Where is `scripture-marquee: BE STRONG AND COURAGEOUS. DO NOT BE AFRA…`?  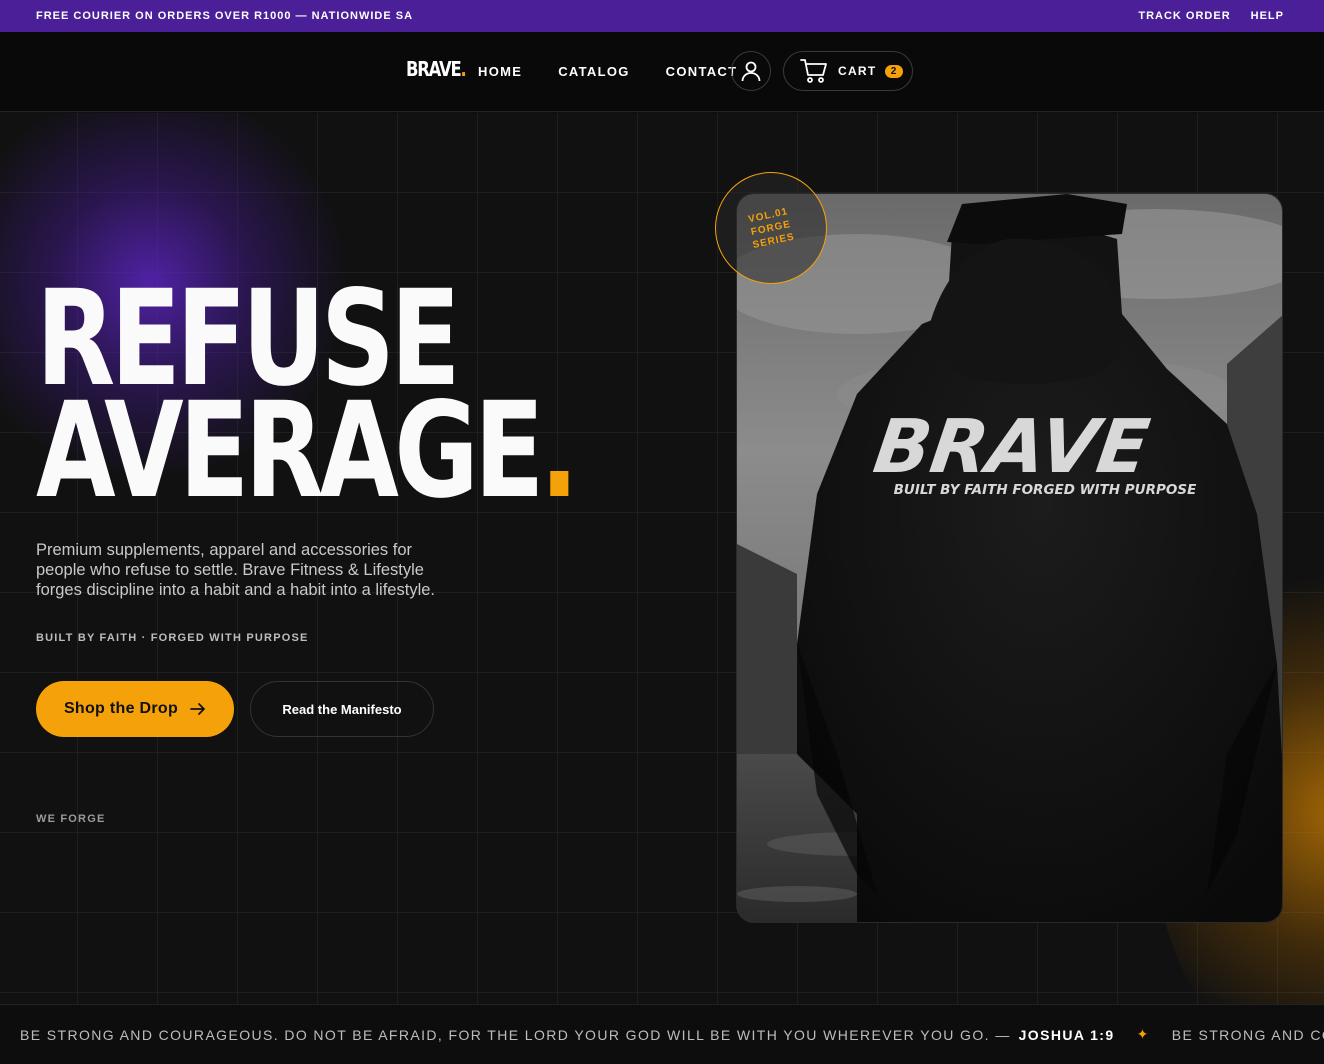 scripture-marquee: BE STRONG AND COURAGEOUS. DO NOT BE AFRA… is located at coordinates (662, 1034).